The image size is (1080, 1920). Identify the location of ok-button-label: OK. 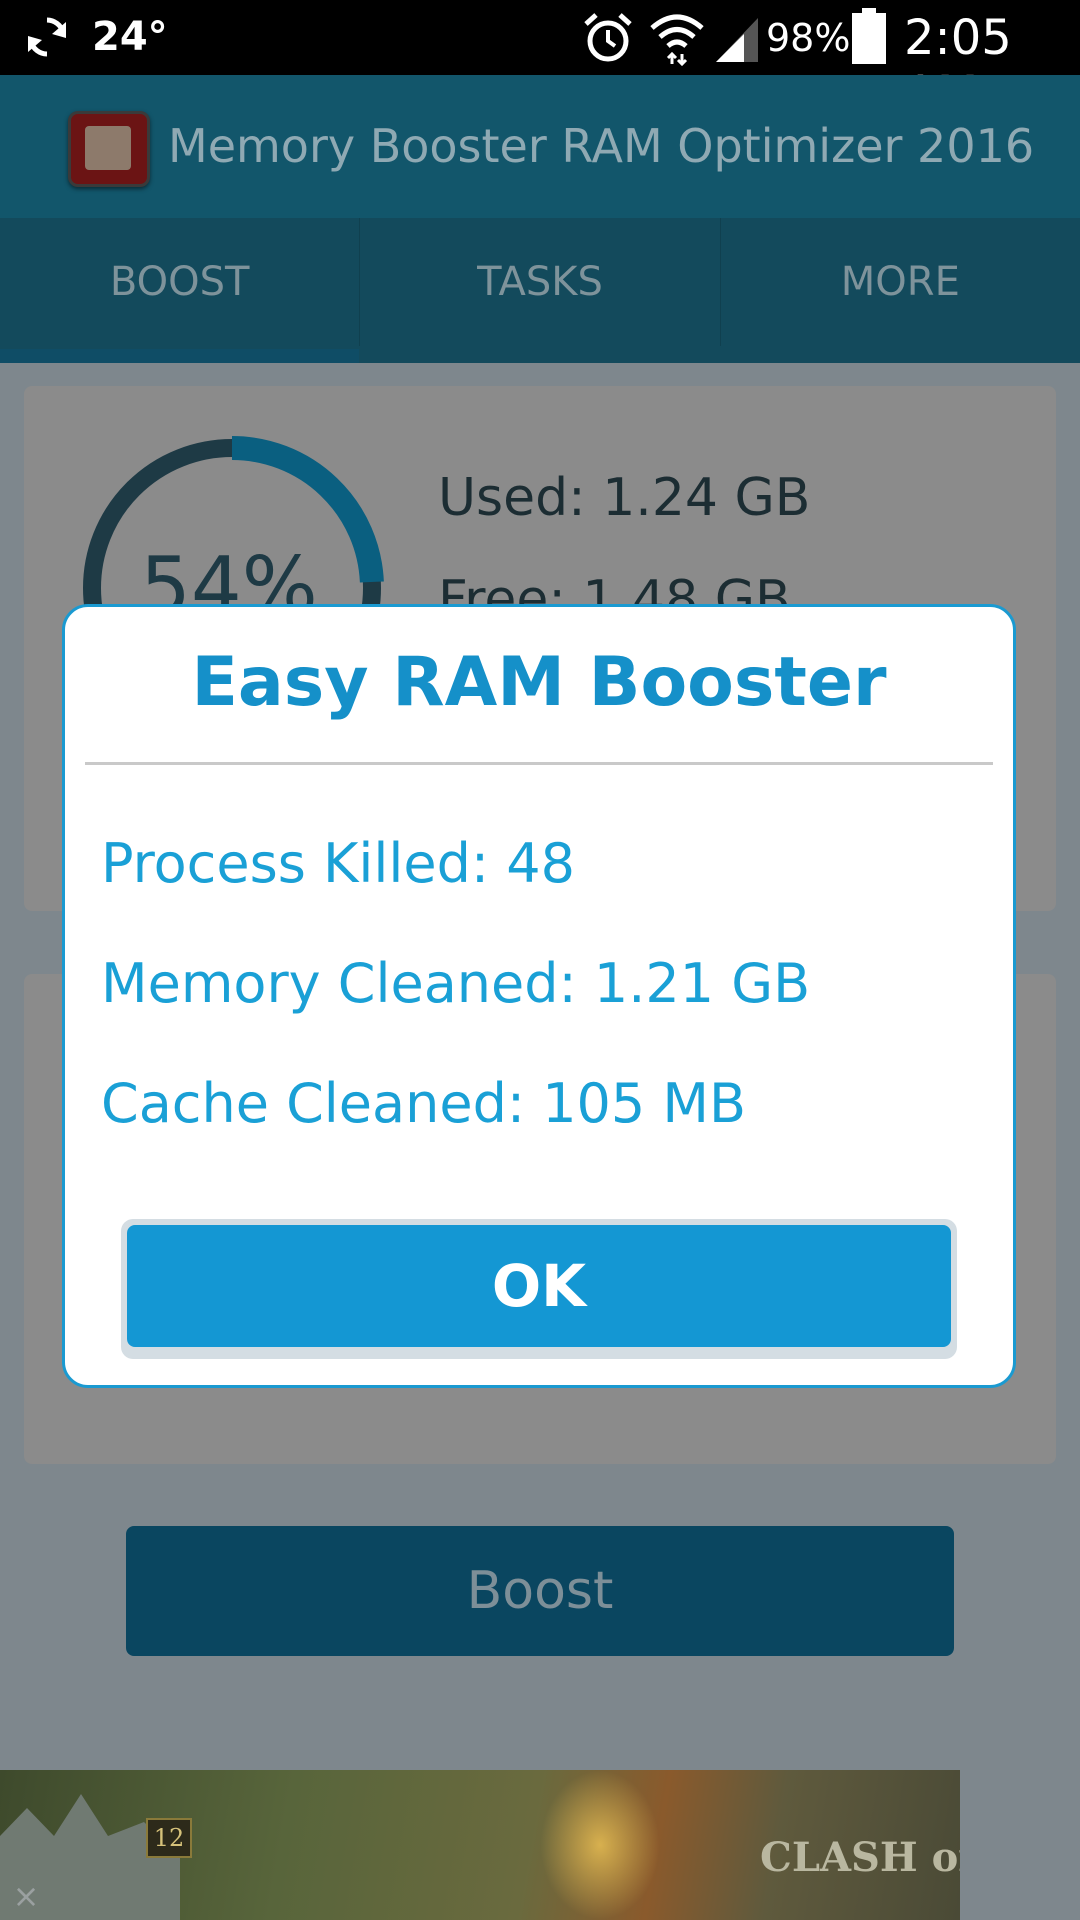
(539, 1286).